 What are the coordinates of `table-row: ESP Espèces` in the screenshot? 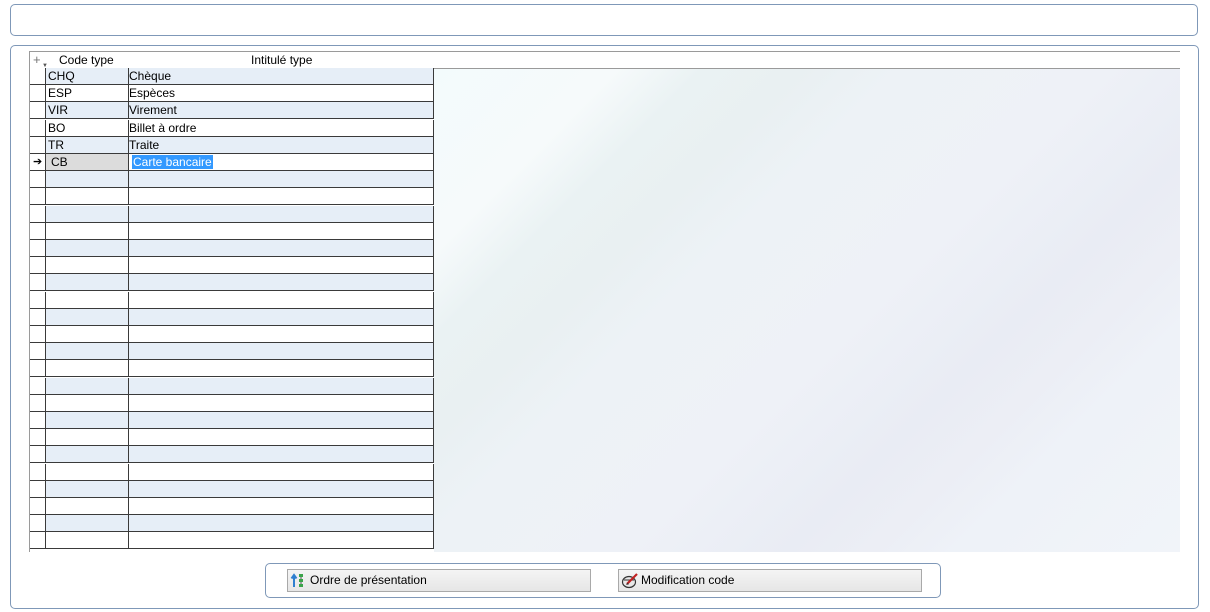 It's located at (232, 94).